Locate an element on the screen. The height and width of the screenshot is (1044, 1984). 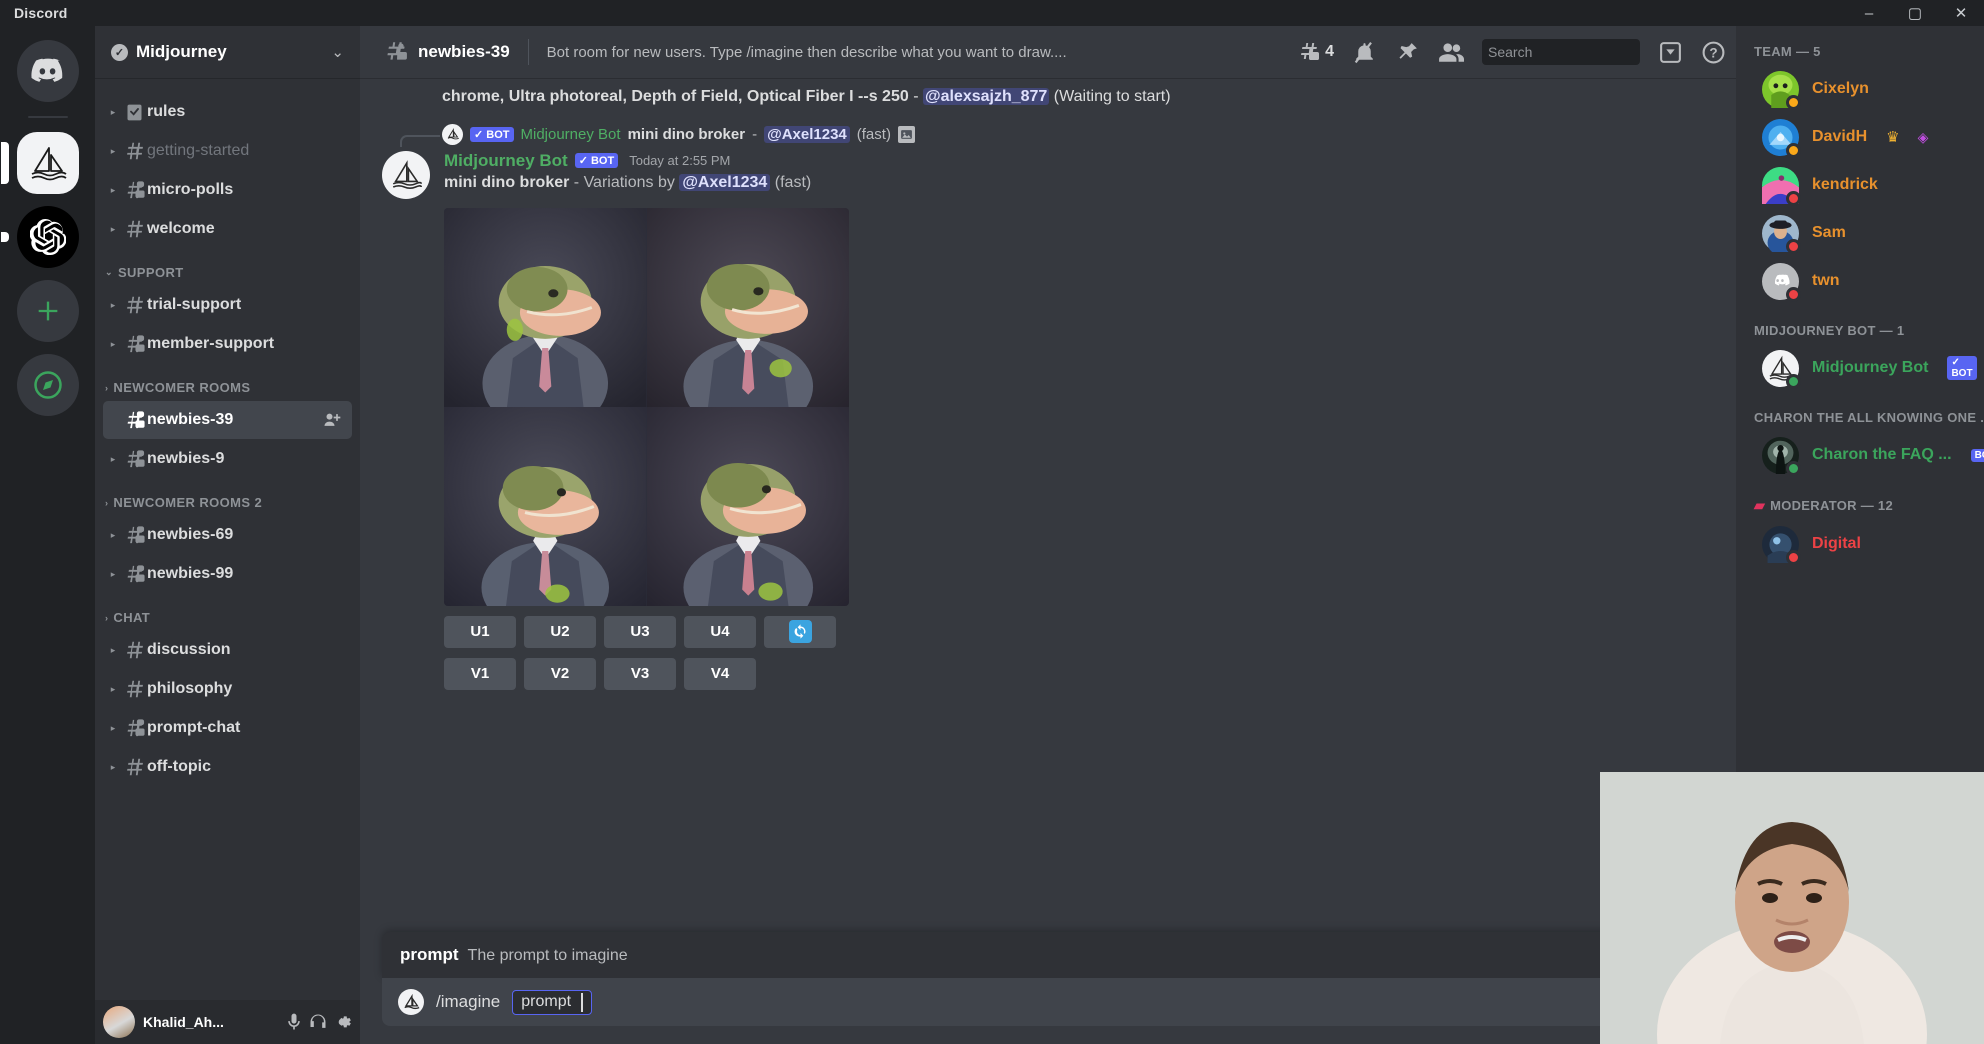
member-name: DavidH is located at coordinates (1840, 136).